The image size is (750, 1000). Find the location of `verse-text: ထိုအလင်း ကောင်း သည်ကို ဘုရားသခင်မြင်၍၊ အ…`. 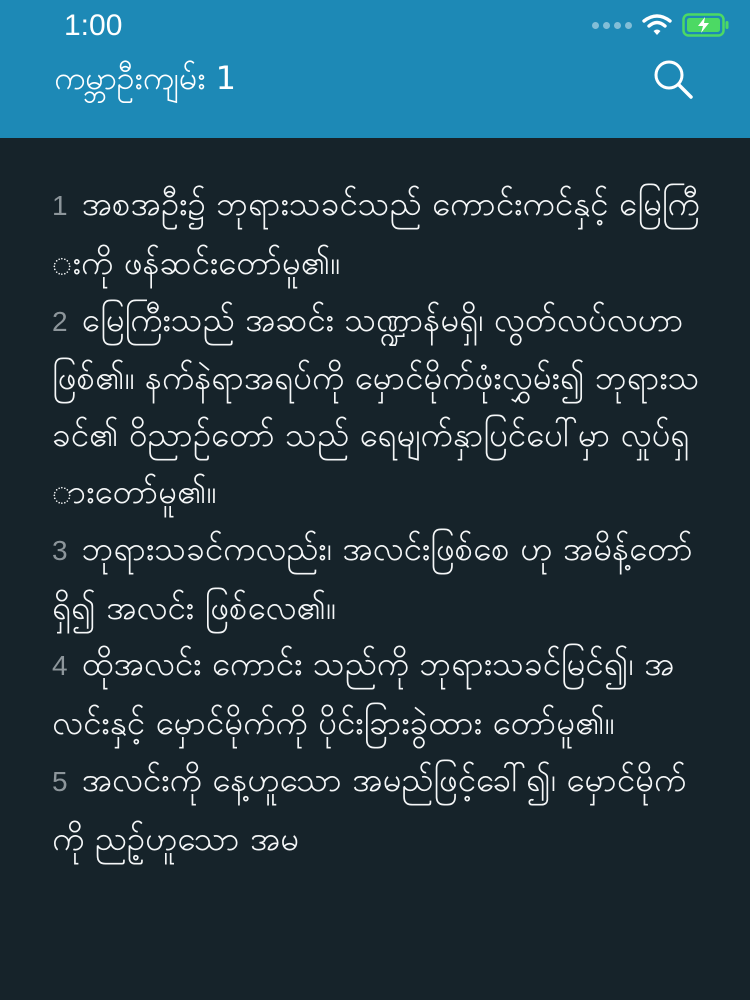

verse-text: ထိုအလင်း ကောင်း သည်ကို ဘုရားသခင်မြင်၍၊ အ… is located at coordinates (363, 693).